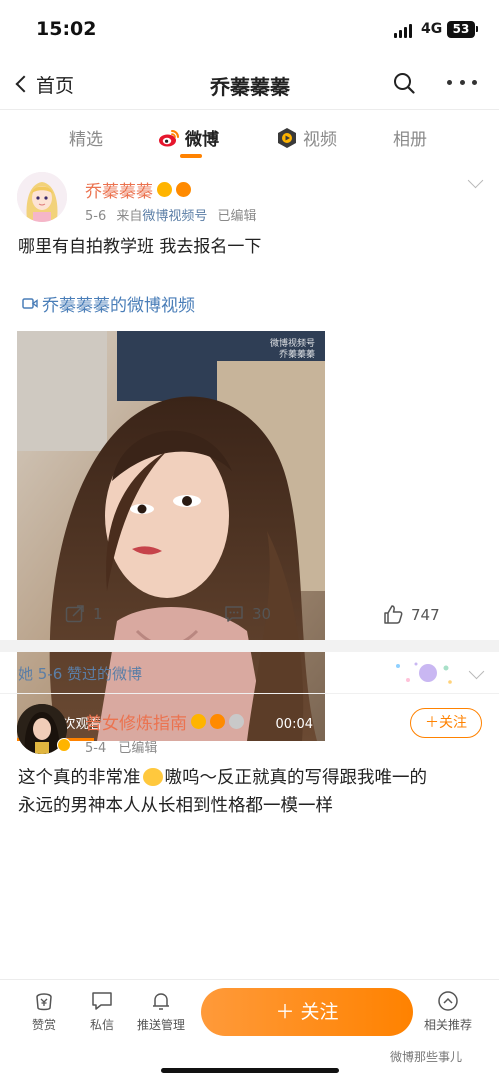 This screenshot has width=499, height=1080. I want to click on message-button: 私信, so click(102, 1011).